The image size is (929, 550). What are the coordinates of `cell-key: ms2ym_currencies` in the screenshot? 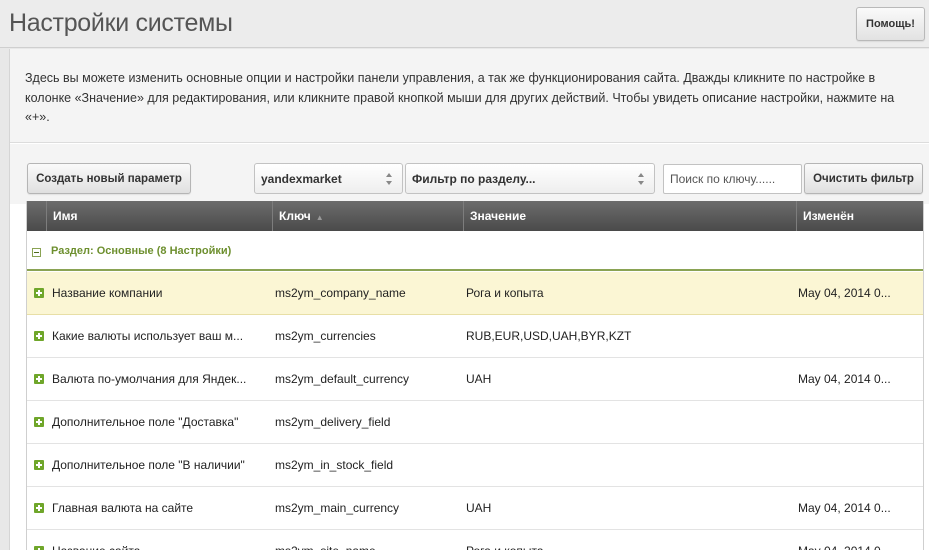 It's located at (325, 336).